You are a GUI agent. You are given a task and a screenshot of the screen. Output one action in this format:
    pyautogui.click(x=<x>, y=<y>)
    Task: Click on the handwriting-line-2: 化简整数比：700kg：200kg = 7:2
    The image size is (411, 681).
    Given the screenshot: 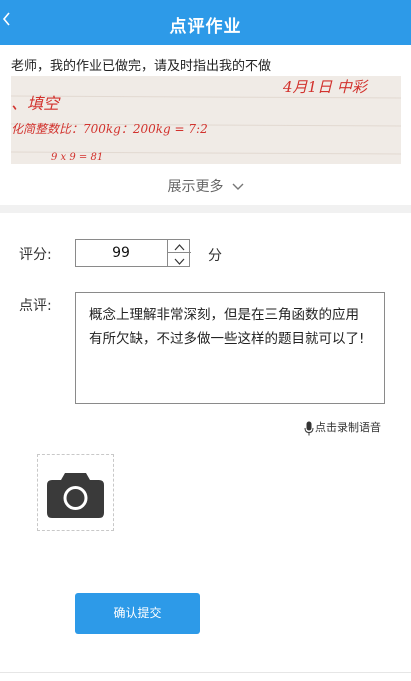 What is the action you would take?
    pyautogui.click(x=109, y=129)
    